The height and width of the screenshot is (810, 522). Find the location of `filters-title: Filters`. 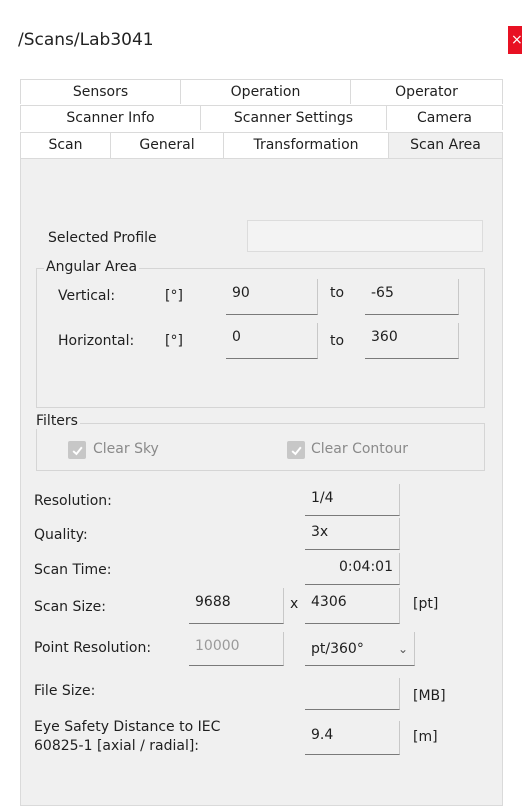

filters-title: Filters is located at coordinates (57, 421).